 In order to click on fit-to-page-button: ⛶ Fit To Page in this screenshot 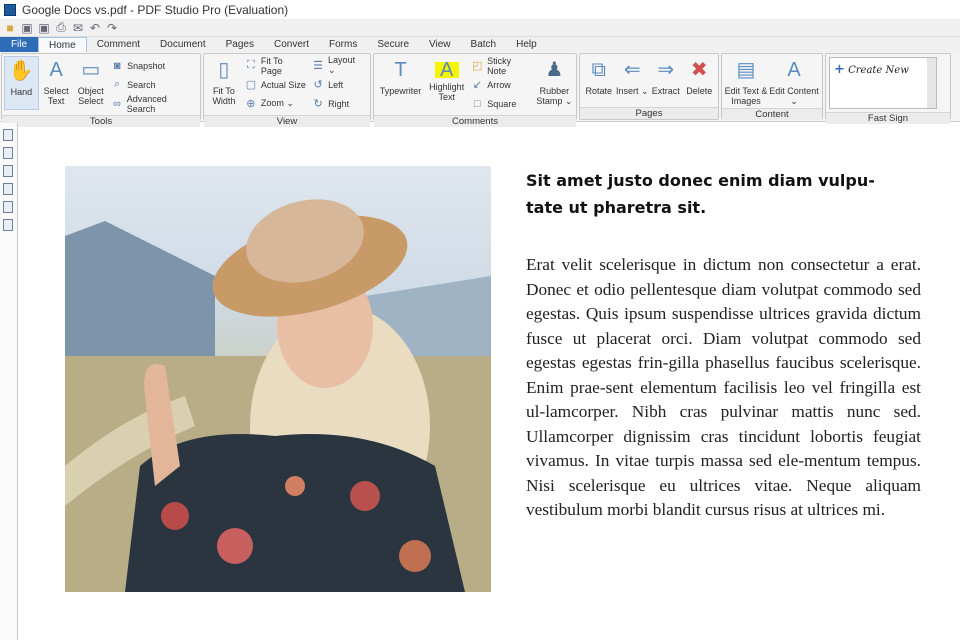, I will do `click(275, 66)`.